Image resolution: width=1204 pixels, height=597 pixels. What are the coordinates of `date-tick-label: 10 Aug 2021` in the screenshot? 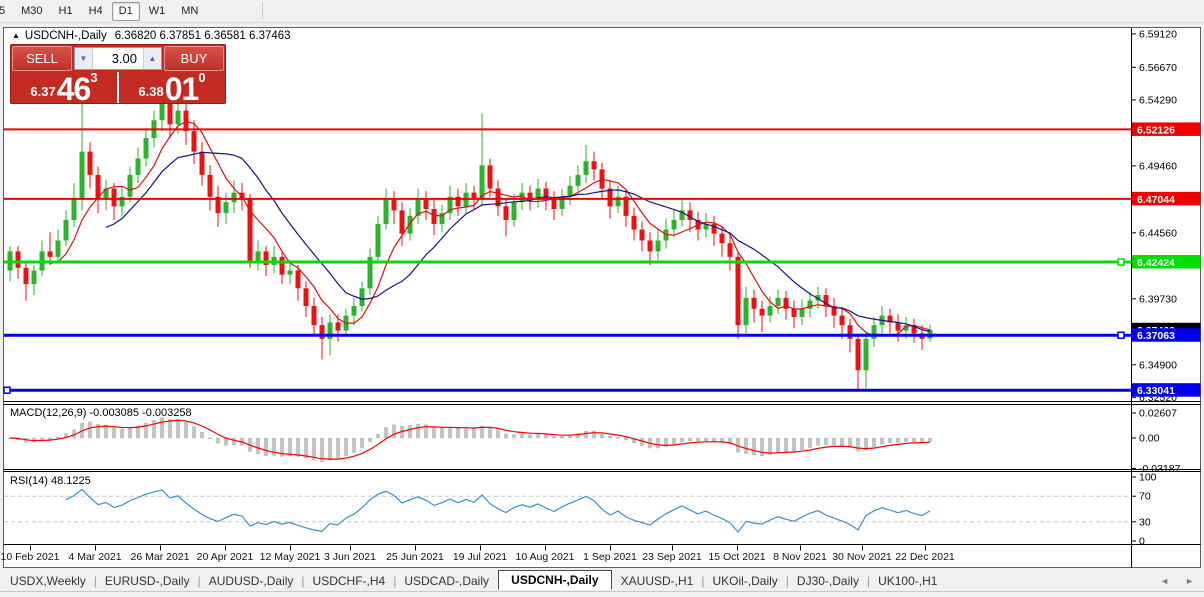 It's located at (545, 557).